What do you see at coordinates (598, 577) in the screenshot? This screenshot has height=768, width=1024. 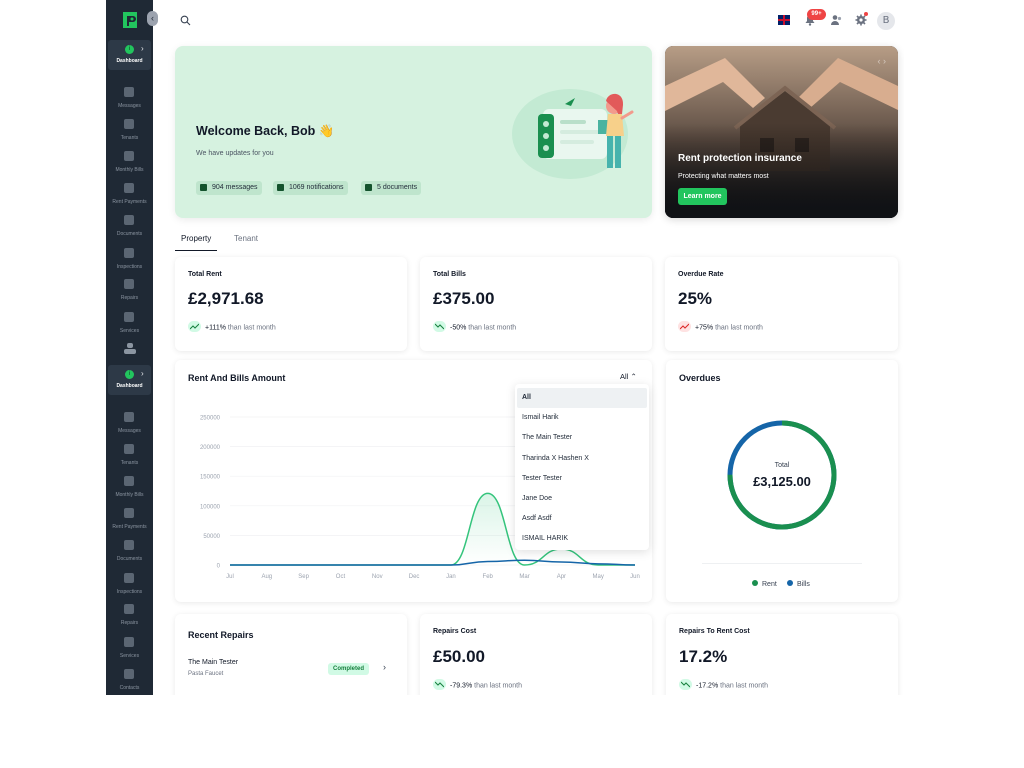 I see `x-tick-label: May` at bounding box center [598, 577].